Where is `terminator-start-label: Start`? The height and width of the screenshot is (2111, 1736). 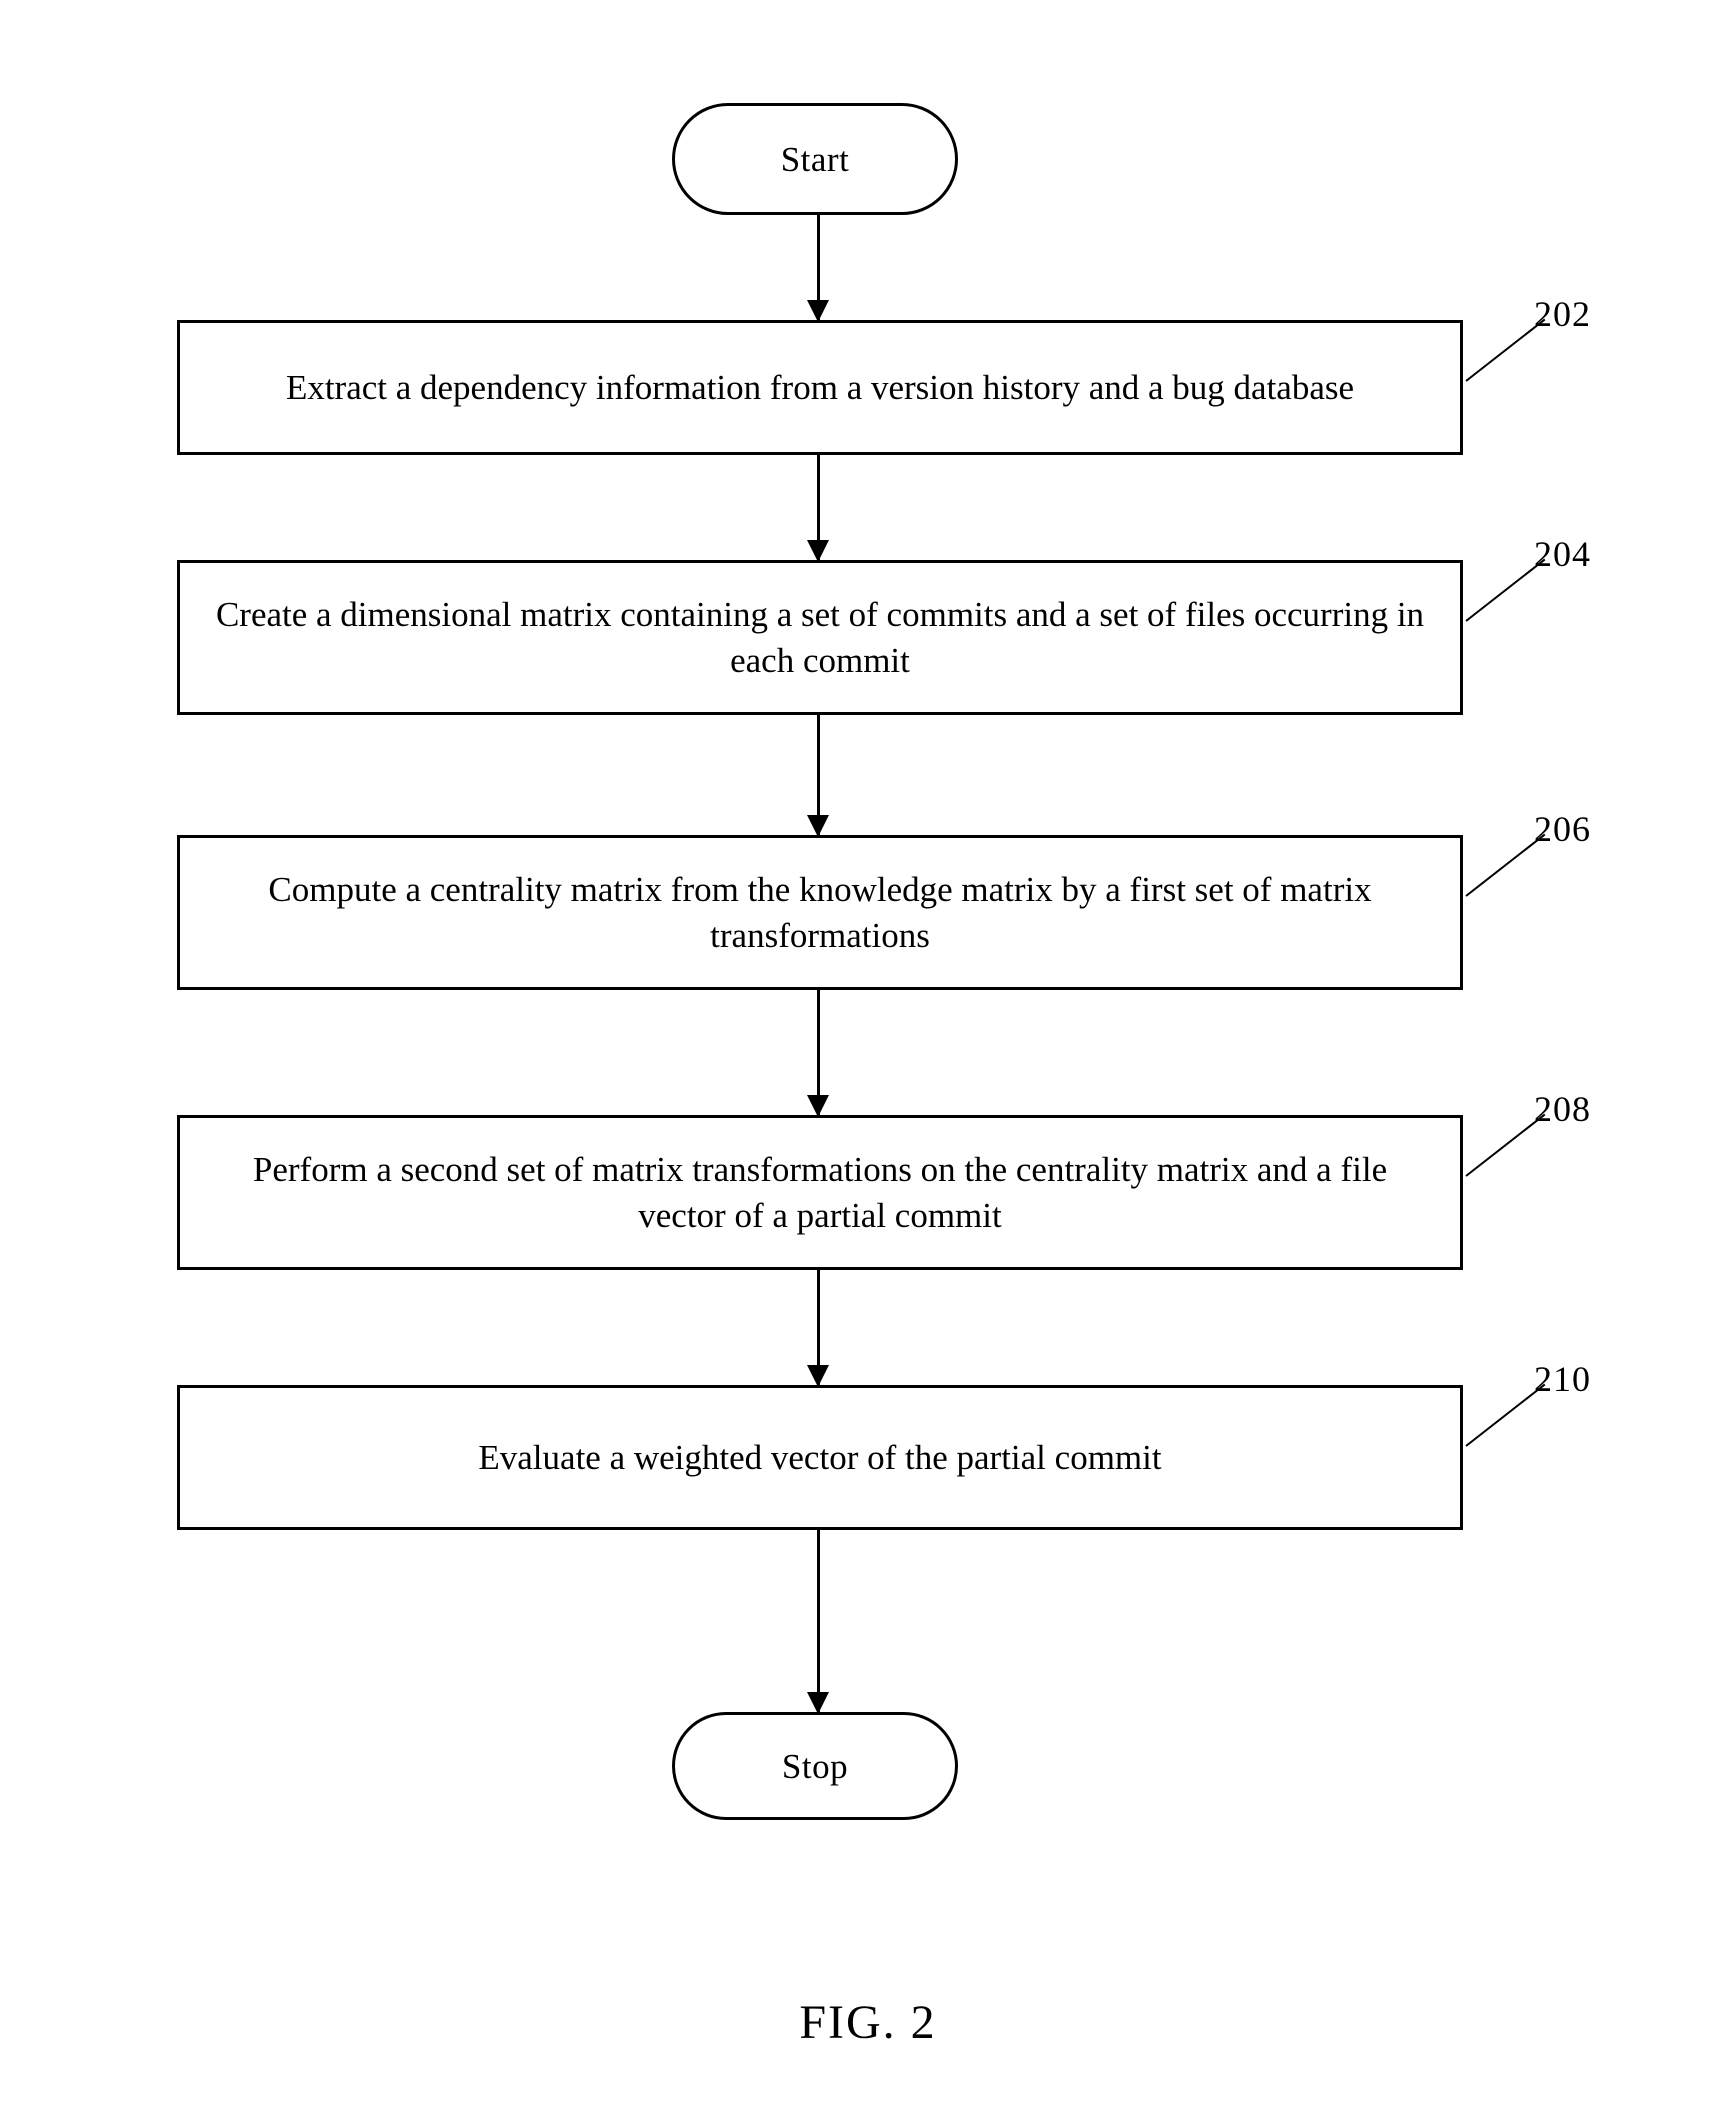
terminator-start-label: Start is located at coordinates (815, 159).